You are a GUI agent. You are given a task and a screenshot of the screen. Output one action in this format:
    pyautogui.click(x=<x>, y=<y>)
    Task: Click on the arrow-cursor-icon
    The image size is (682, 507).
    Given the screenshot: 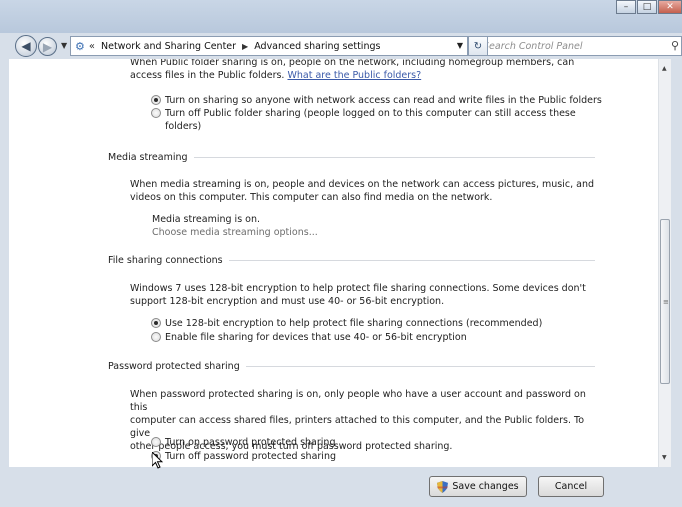 What is the action you would take?
    pyautogui.click(x=157, y=459)
    